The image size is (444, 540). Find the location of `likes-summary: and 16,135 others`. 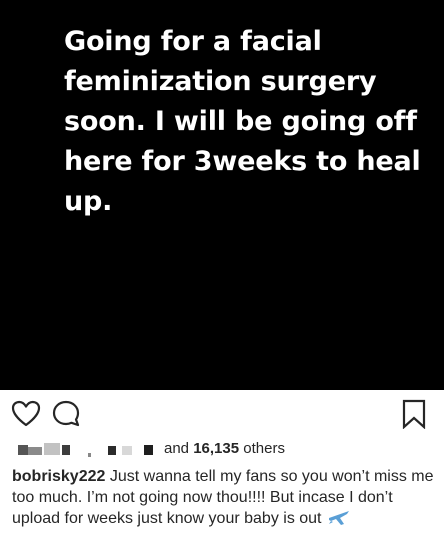

likes-summary: and 16,135 others is located at coordinates (224, 448).